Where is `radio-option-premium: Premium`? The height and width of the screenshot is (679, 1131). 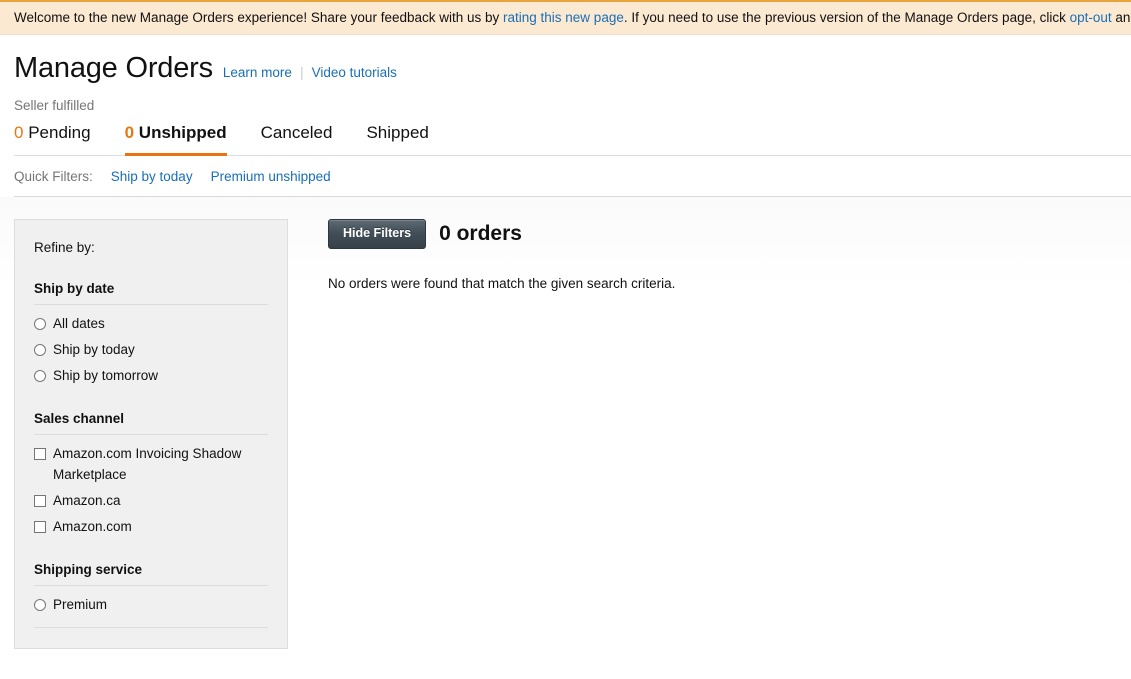
radio-option-premium: Premium is located at coordinates (151, 605).